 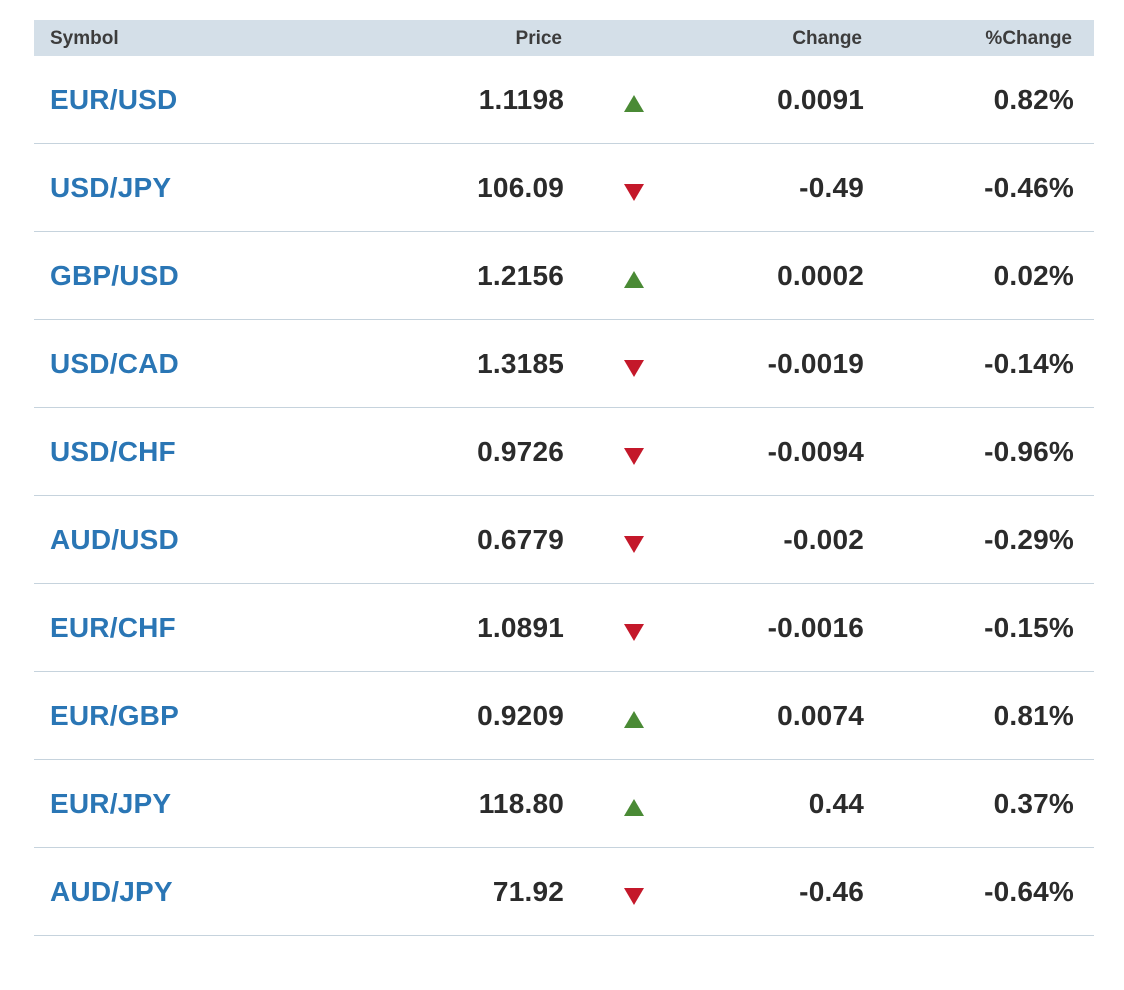 I want to click on symbol-link: AUD/JPY, so click(x=111, y=892).